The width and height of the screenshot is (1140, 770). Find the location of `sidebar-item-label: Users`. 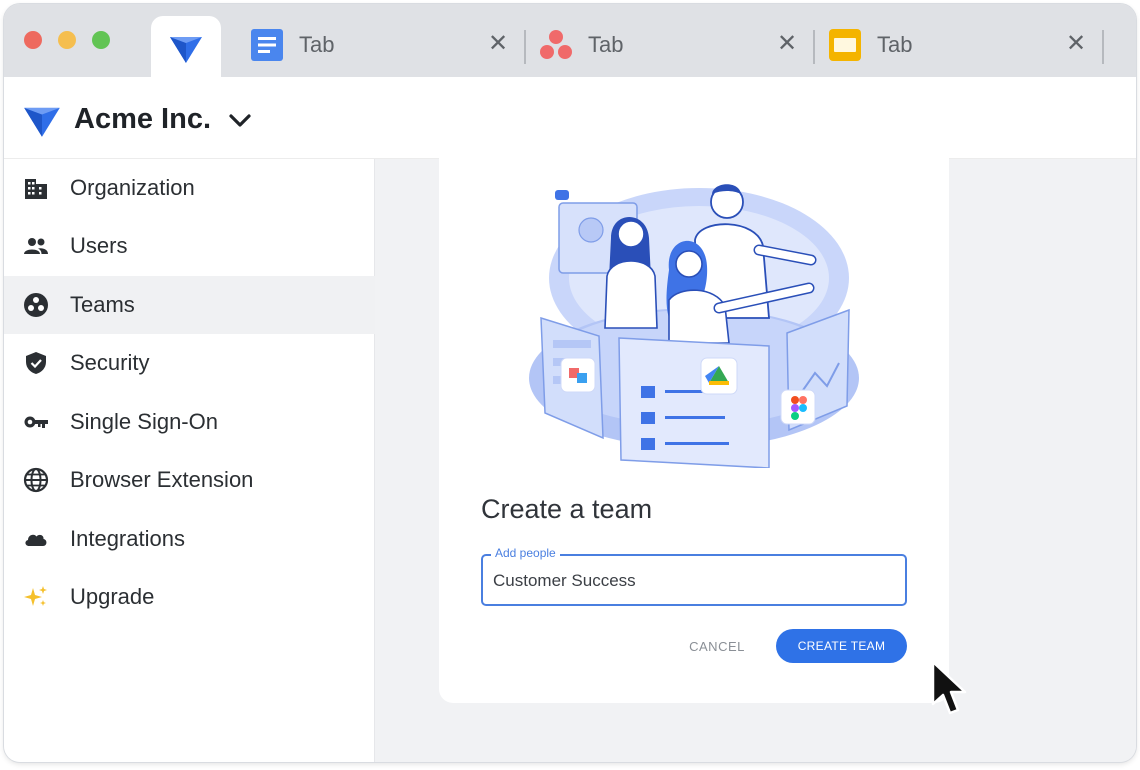

sidebar-item-label: Users is located at coordinates (99, 245).